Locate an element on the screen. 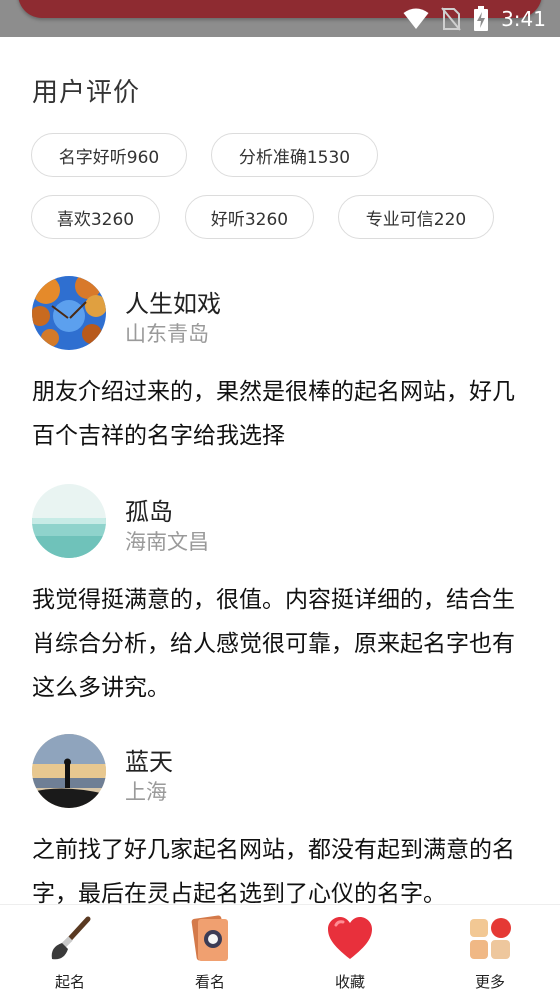  wifi-icon is located at coordinates (416, 18).